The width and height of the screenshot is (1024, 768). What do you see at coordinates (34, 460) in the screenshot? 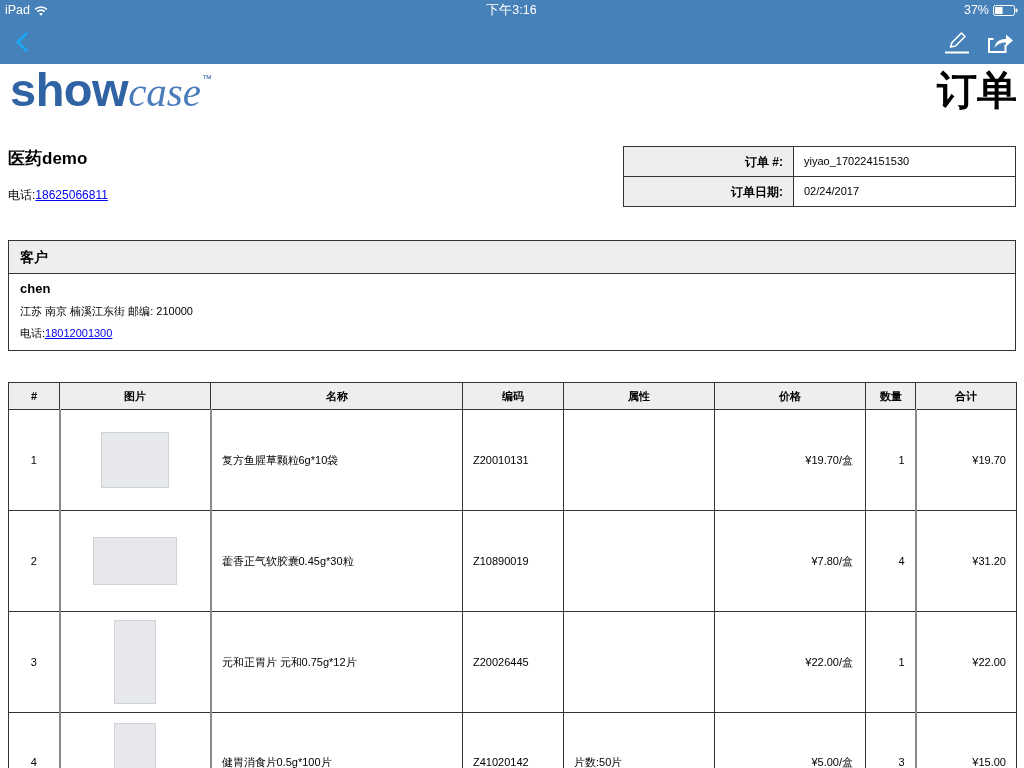
I see `row-number: 1` at bounding box center [34, 460].